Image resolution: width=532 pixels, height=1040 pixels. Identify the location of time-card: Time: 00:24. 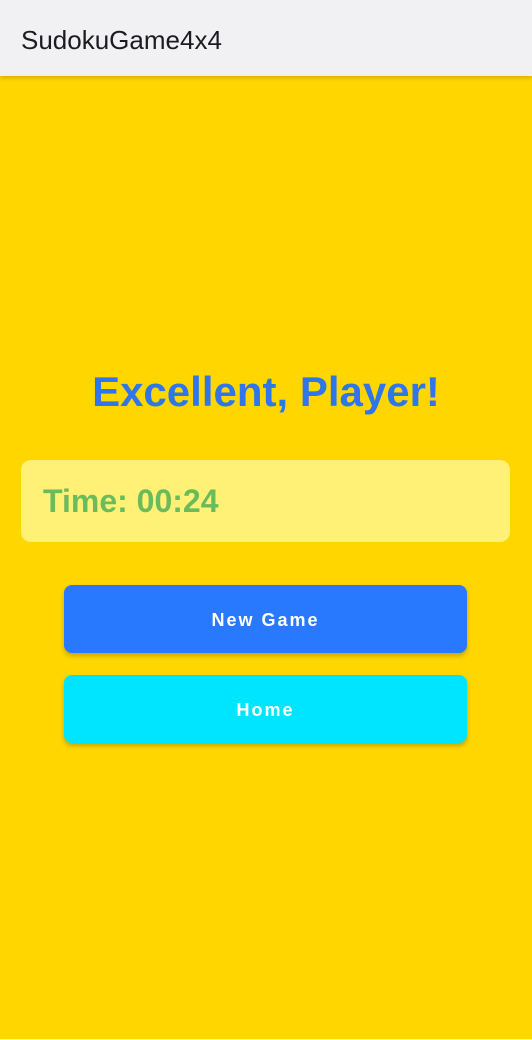
(265, 501).